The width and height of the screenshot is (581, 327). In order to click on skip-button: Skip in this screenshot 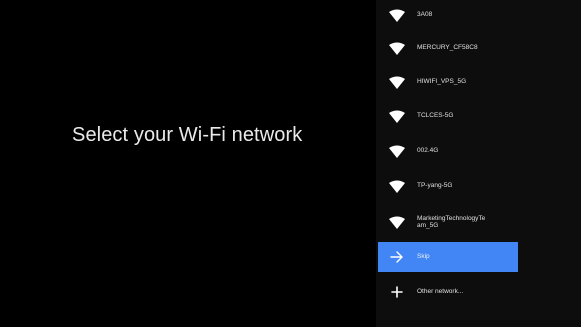, I will do `click(448, 257)`.